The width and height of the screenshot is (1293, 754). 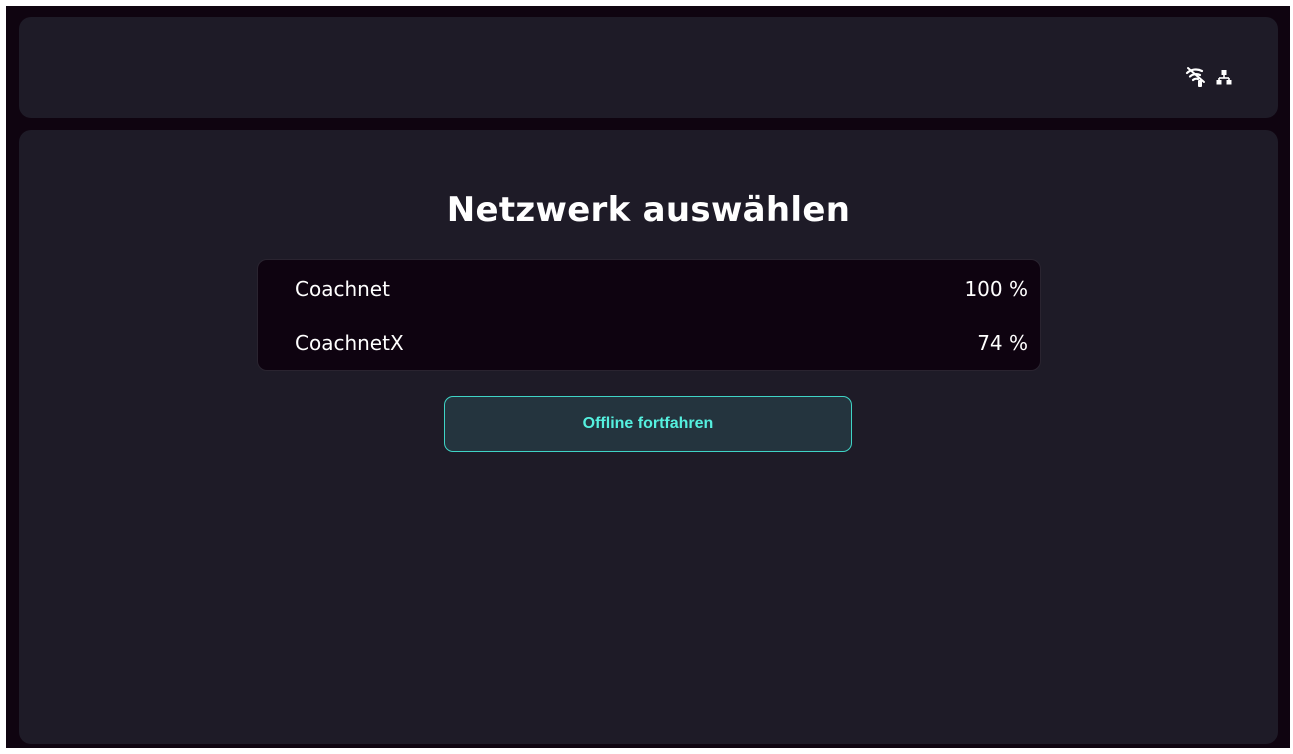 I want to click on network-list: Coachnet 100 % CoachnetX 74 %, so click(x=649, y=315).